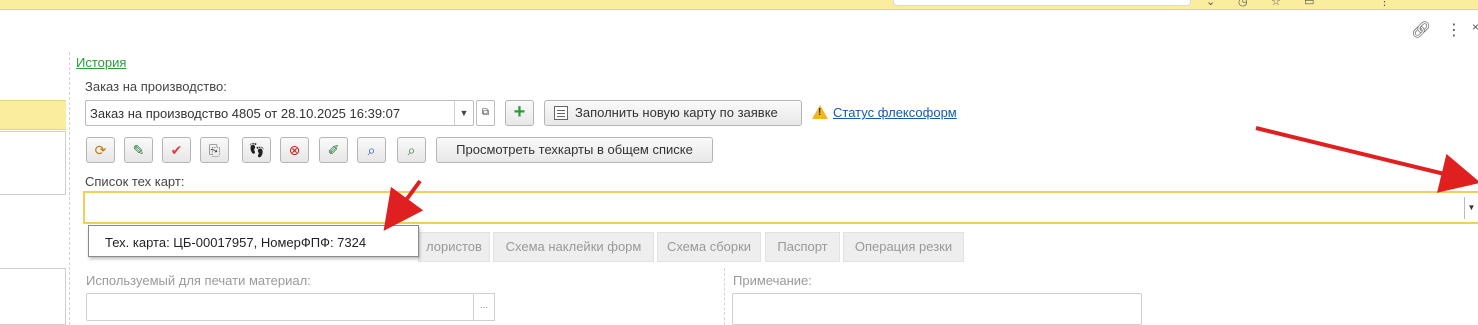 Image resolution: width=1478 pixels, height=325 pixels. What do you see at coordinates (1366, 159) in the screenshot?
I see `arrow-to-techlist-chevron` at bounding box center [1366, 159].